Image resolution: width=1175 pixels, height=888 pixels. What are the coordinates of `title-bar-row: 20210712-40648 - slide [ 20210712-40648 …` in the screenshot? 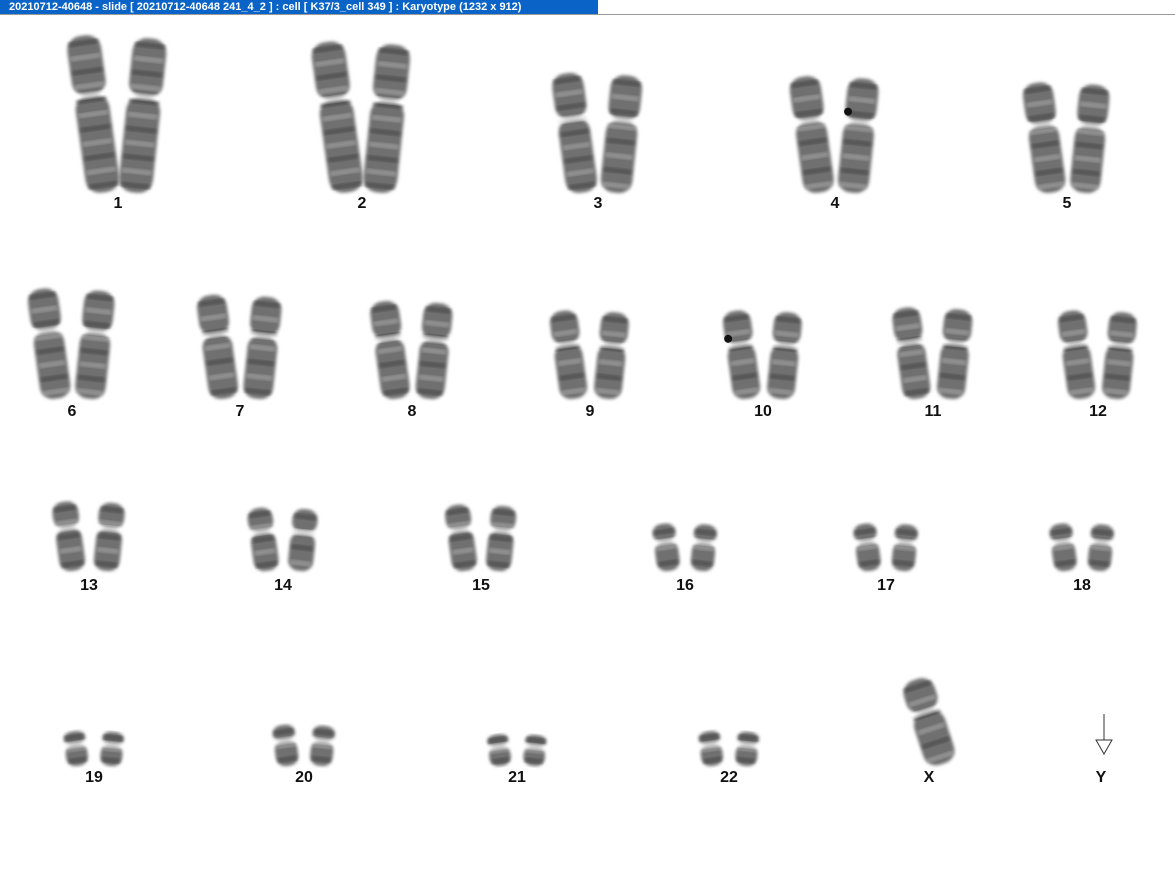 It's located at (587, 7).